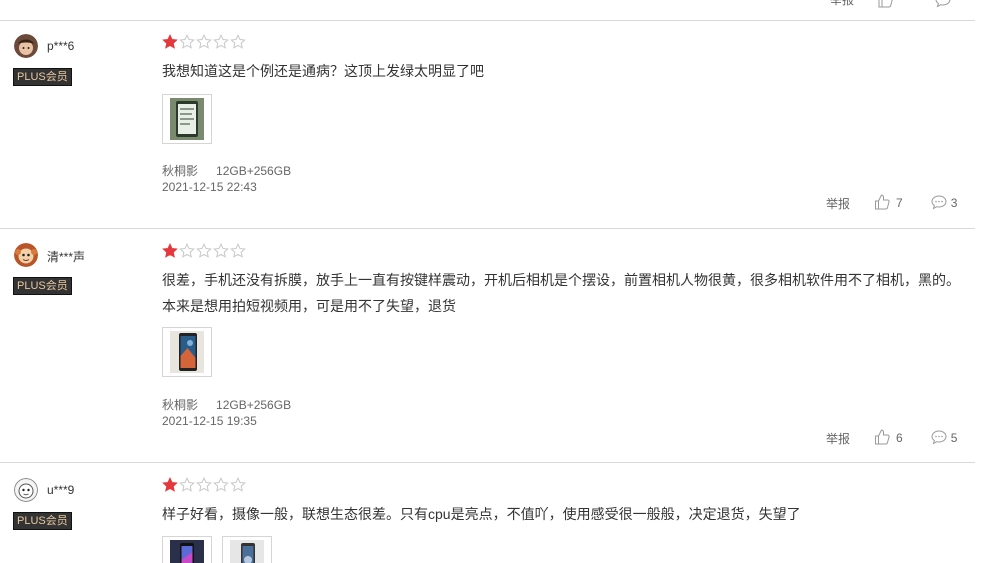  What do you see at coordinates (60, 490) in the screenshot?
I see `username: u***9` at bounding box center [60, 490].